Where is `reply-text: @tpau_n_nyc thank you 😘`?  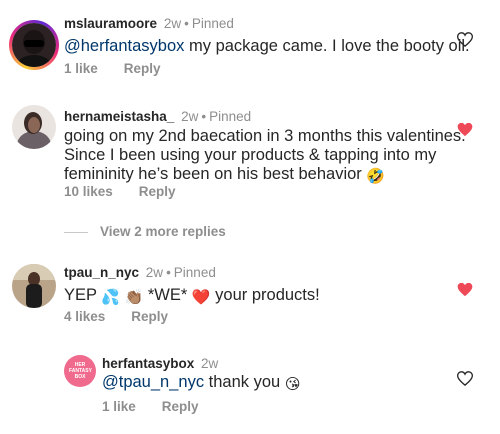 reply-text: @tpau_n_nyc thank you 😘 is located at coordinates (201, 382).